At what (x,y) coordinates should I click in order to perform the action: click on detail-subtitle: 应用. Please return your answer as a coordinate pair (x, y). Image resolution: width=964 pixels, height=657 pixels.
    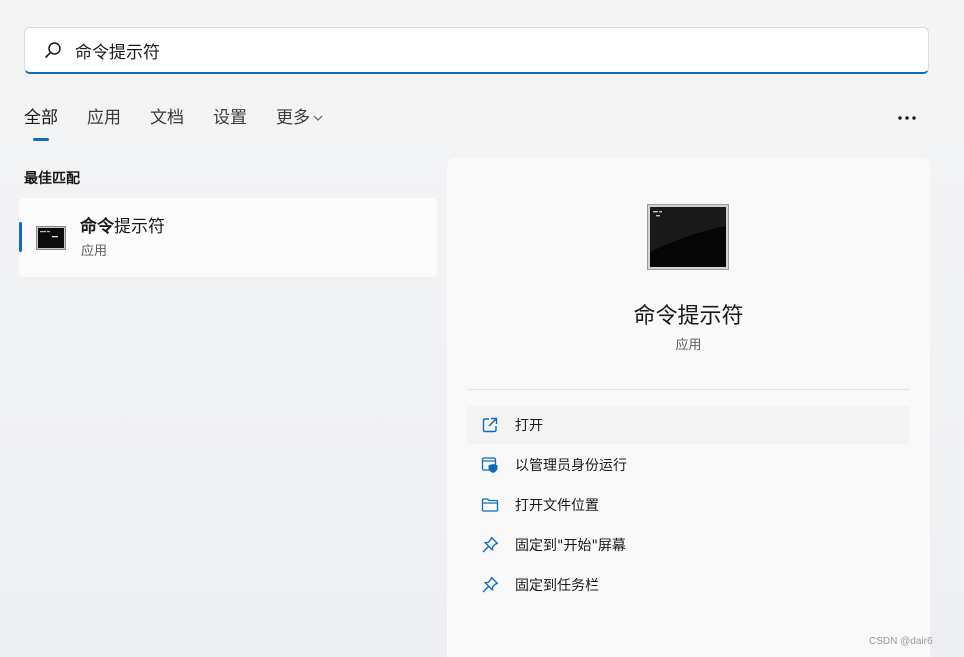
    Looking at the image, I should click on (688, 345).